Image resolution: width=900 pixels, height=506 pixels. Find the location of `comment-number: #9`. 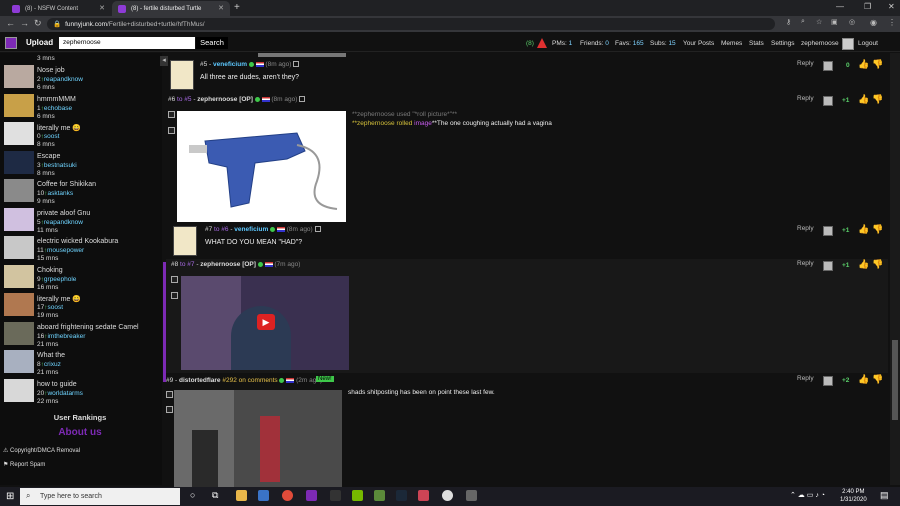

comment-number: #9 is located at coordinates (169, 380).